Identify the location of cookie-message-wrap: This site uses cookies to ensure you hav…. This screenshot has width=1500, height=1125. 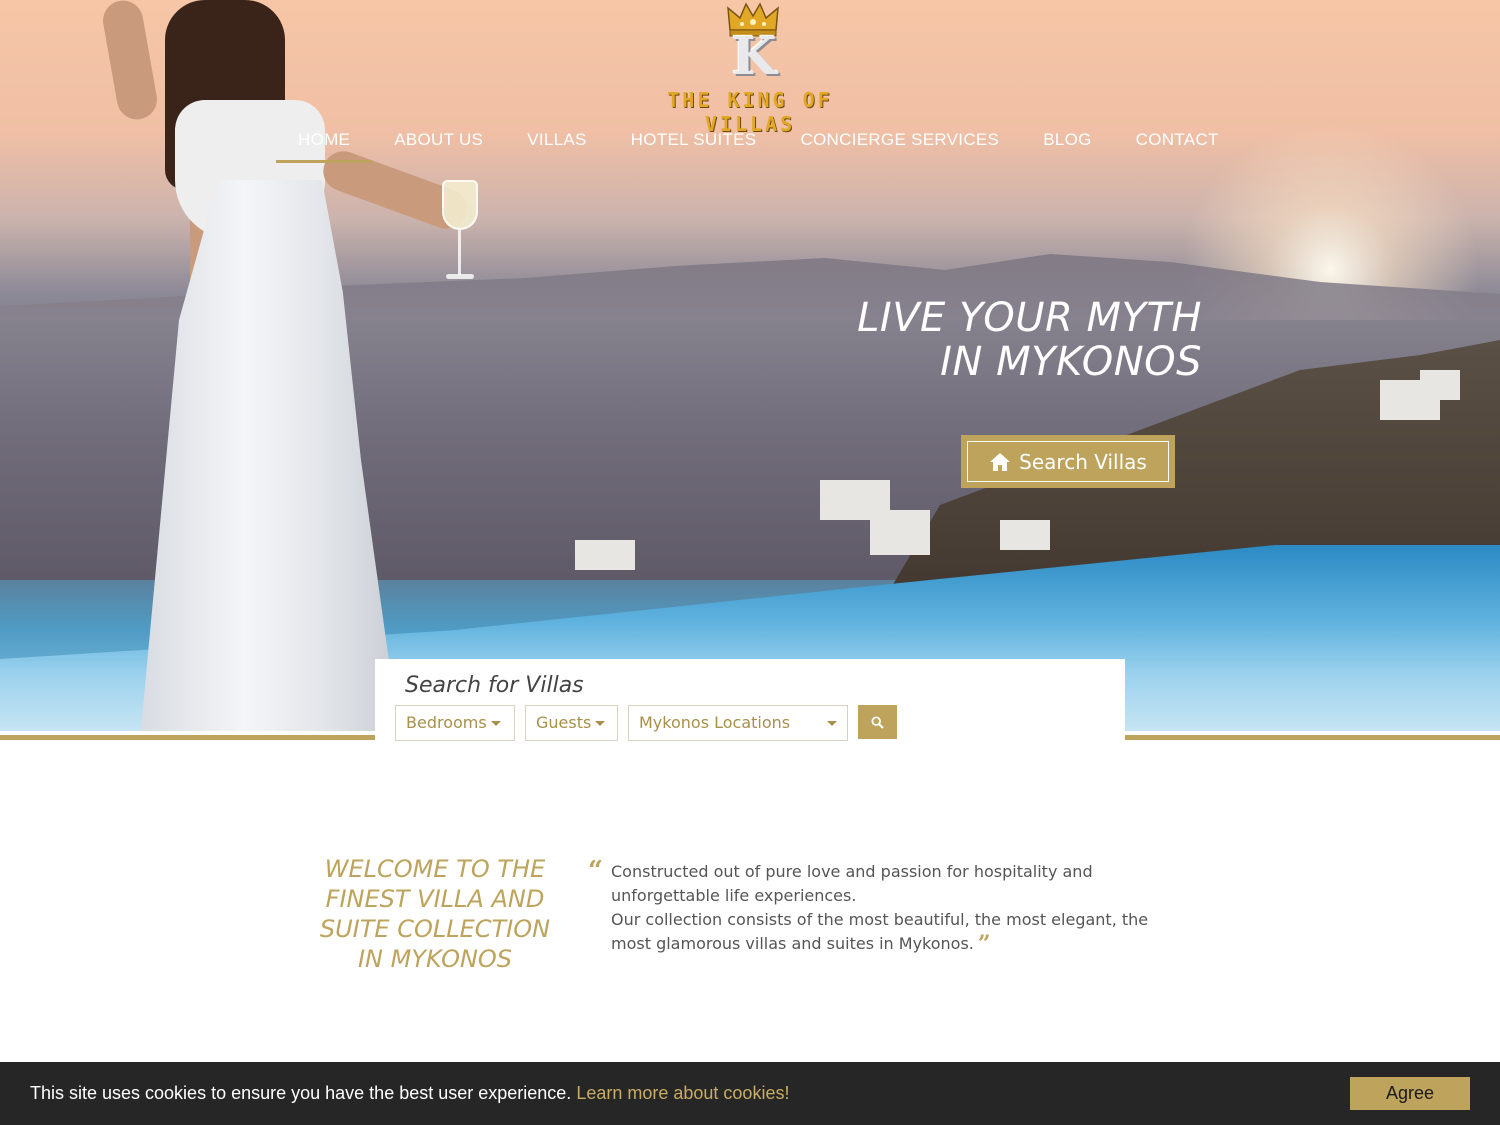
(409, 1093).